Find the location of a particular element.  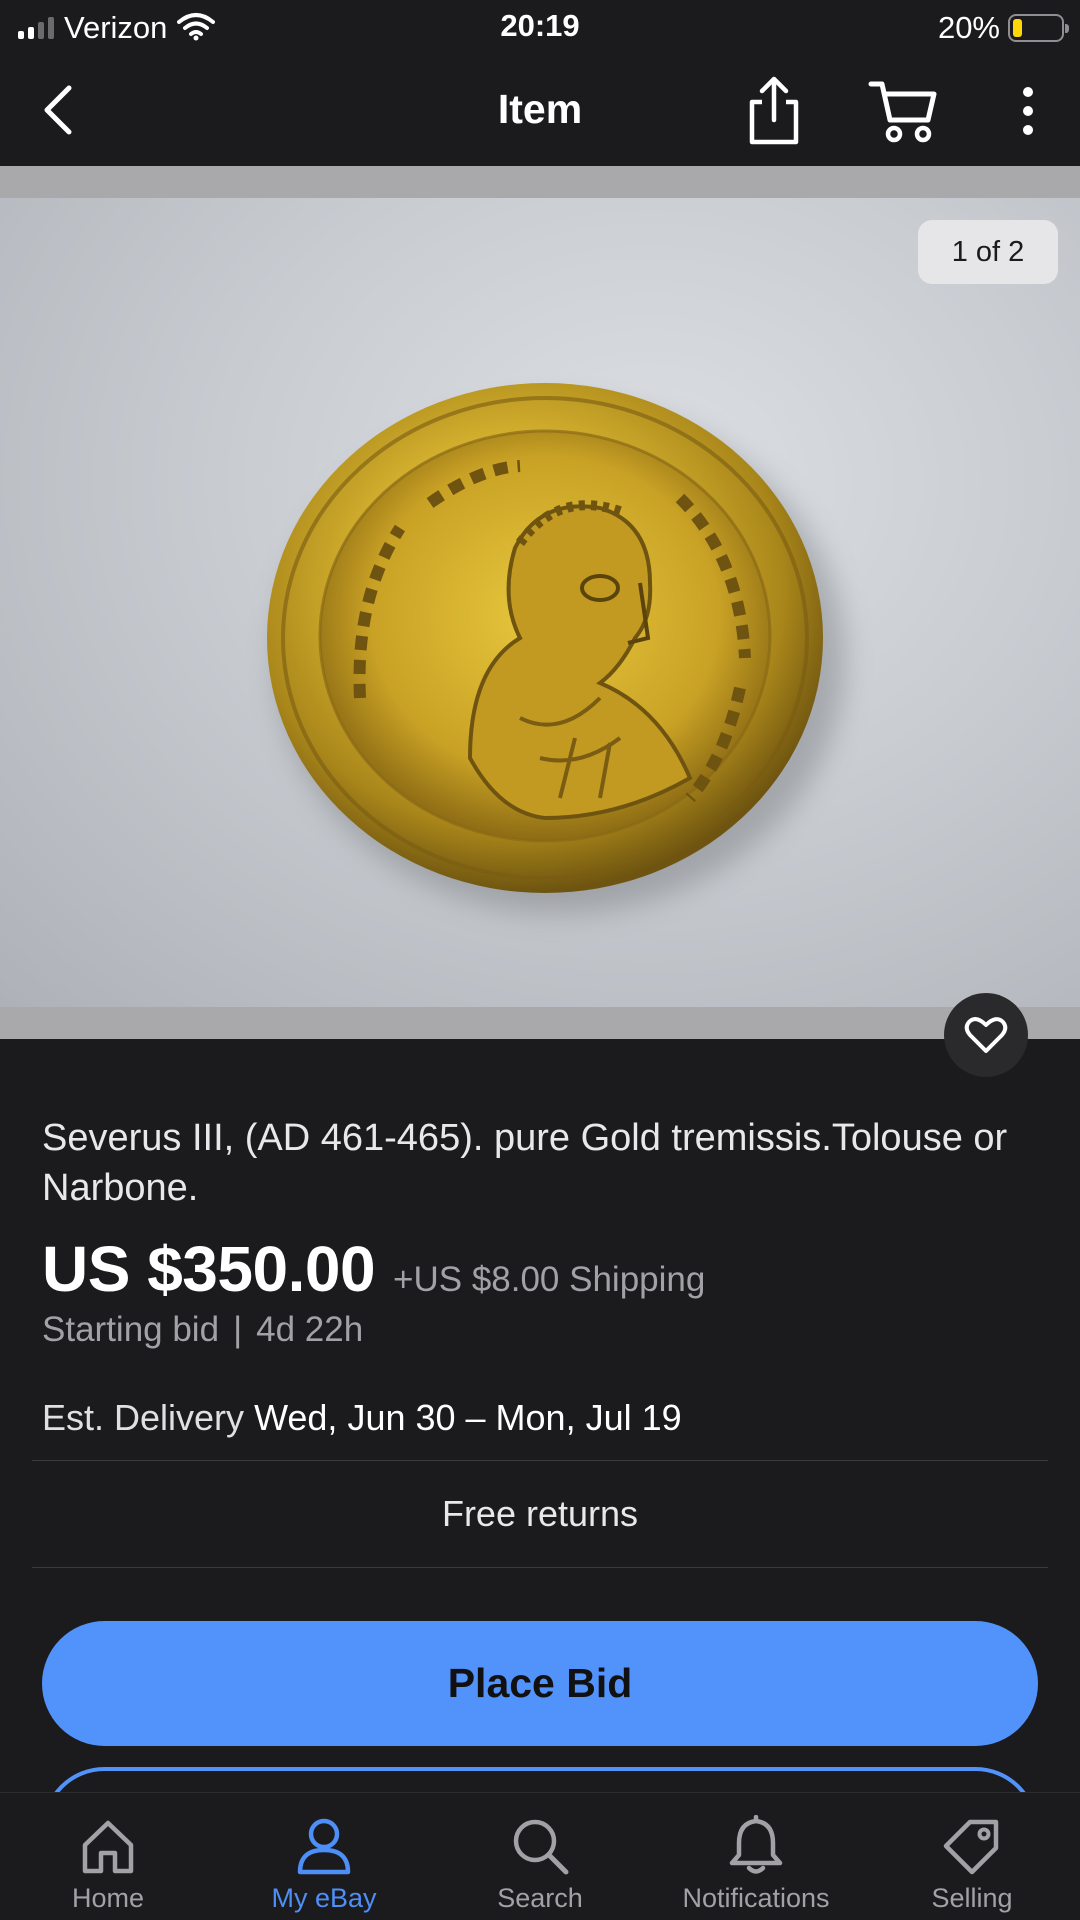

price-row: US $350.00 +US $8.00 Shipping is located at coordinates (373, 1269).